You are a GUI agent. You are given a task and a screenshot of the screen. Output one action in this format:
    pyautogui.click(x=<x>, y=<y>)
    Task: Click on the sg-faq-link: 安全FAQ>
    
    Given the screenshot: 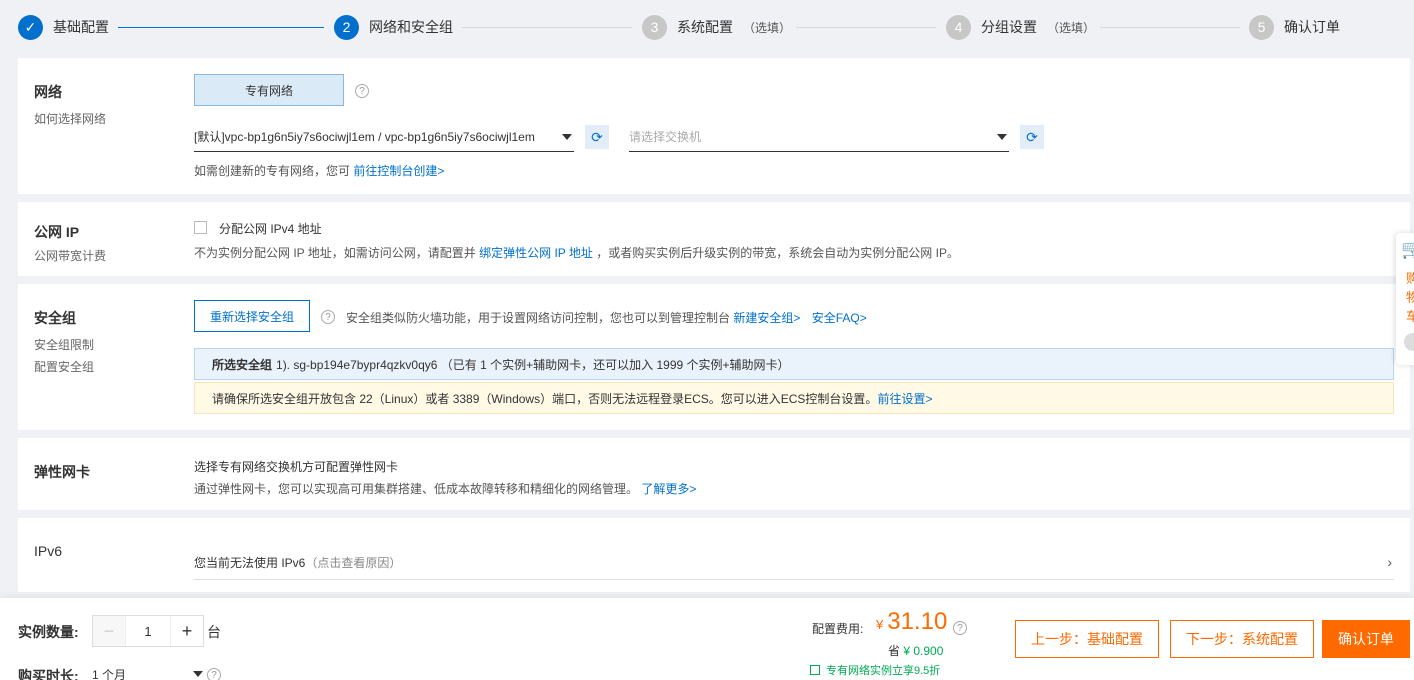 What is the action you would take?
    pyautogui.click(x=839, y=318)
    